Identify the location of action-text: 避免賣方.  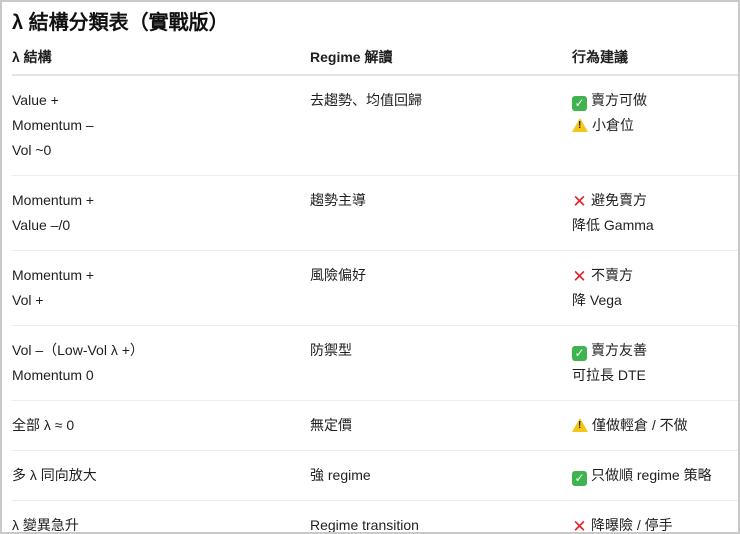
(619, 200).